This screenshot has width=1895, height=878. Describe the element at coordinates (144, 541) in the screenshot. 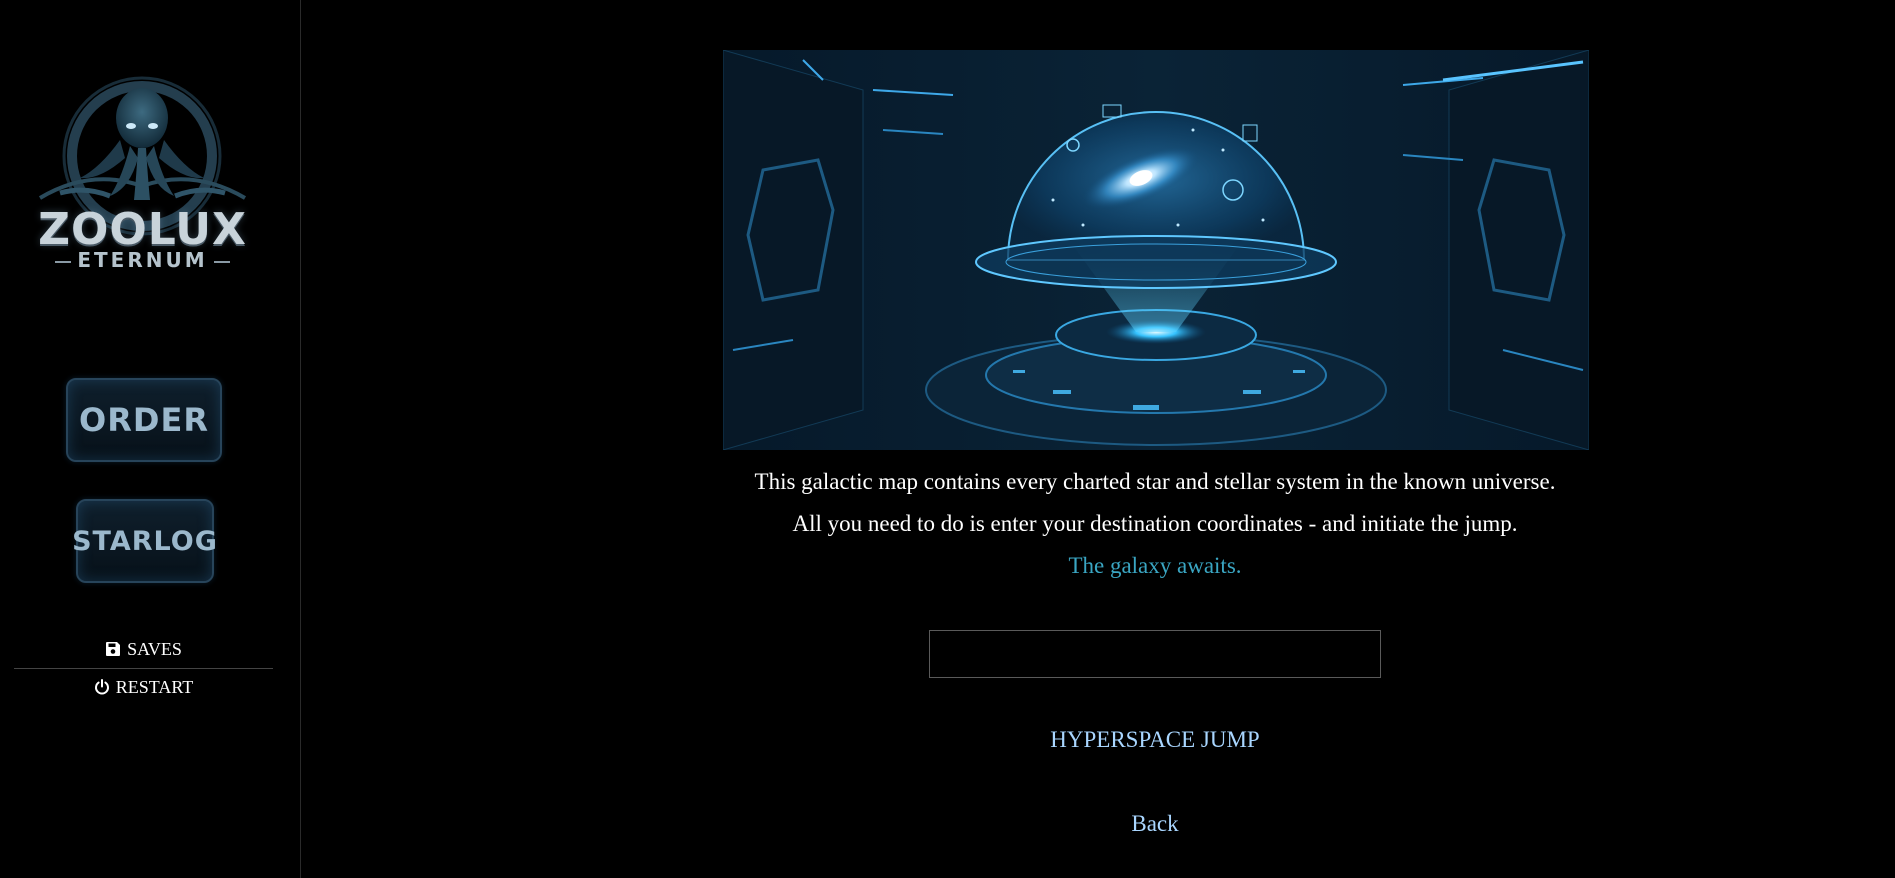

I see `starlog-button: STARLOG` at that location.